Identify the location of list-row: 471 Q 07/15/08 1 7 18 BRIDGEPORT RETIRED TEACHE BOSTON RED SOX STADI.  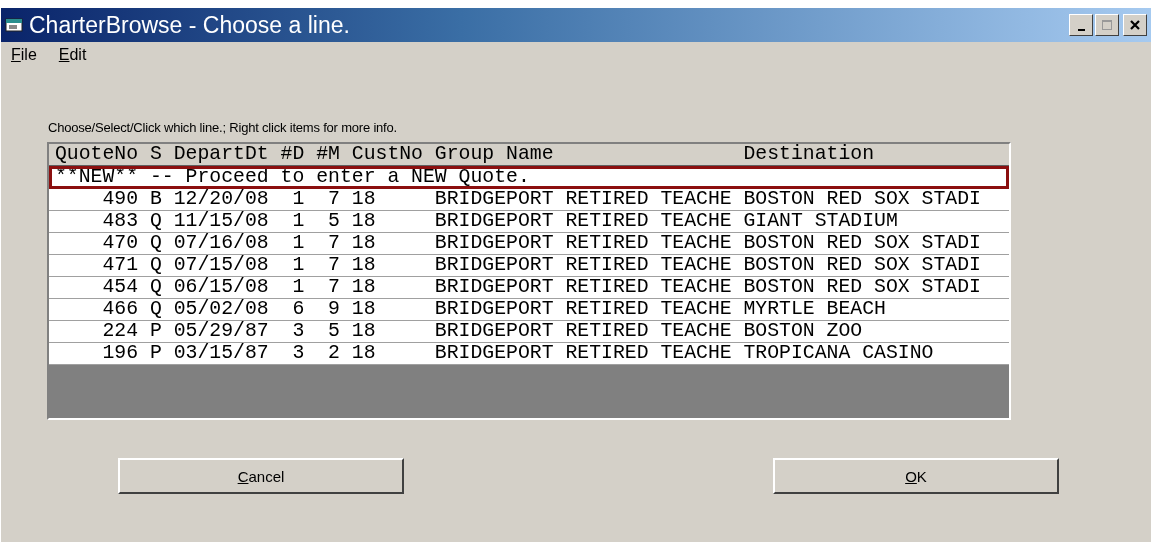
(529, 266).